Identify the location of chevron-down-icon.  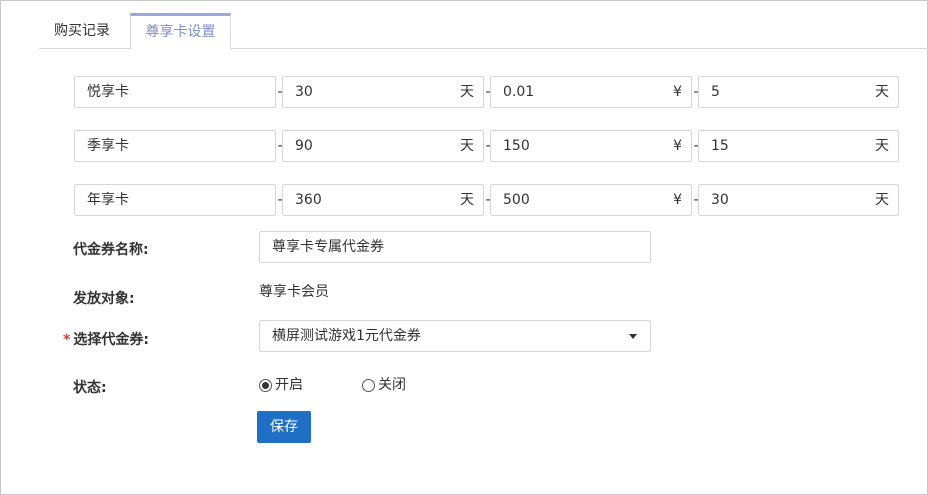
(633, 336).